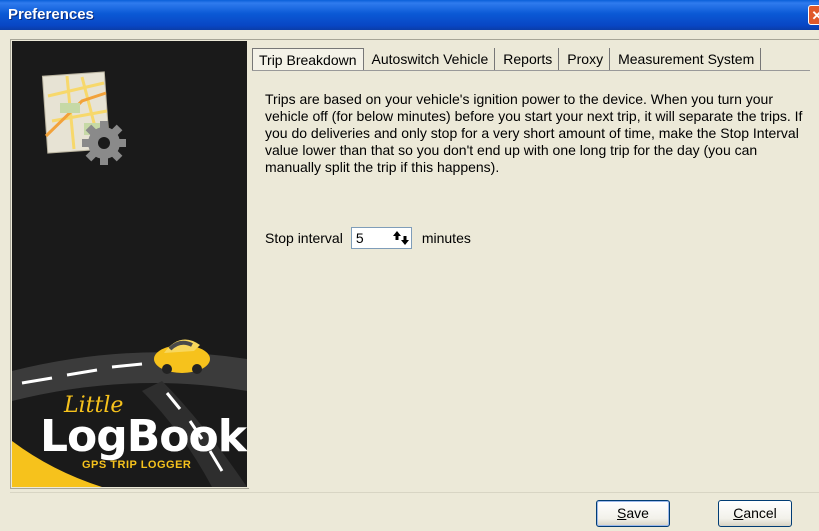 The height and width of the screenshot is (531, 819). What do you see at coordinates (143, 436) in the screenshot?
I see `logo-logbook-text: LogBook` at bounding box center [143, 436].